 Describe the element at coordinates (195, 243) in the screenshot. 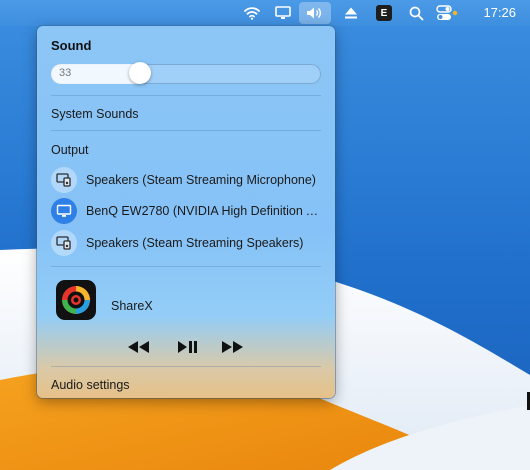

I see `output-device-label: Speakers (Steam Streaming Speakers)` at that location.